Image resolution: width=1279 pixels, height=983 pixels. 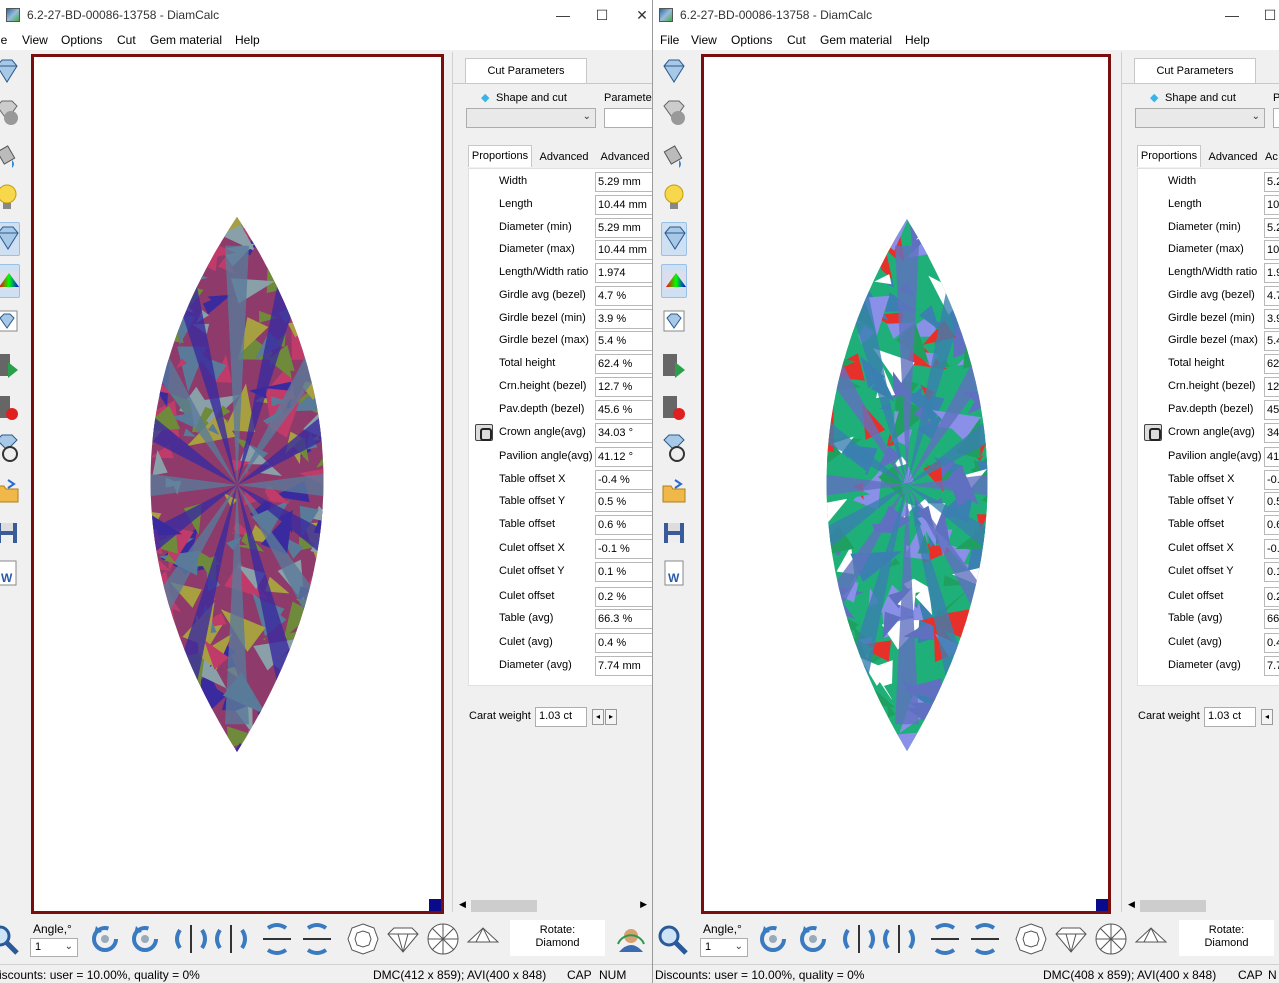 I want to click on flip-vertical-icon, so click(x=945, y=939).